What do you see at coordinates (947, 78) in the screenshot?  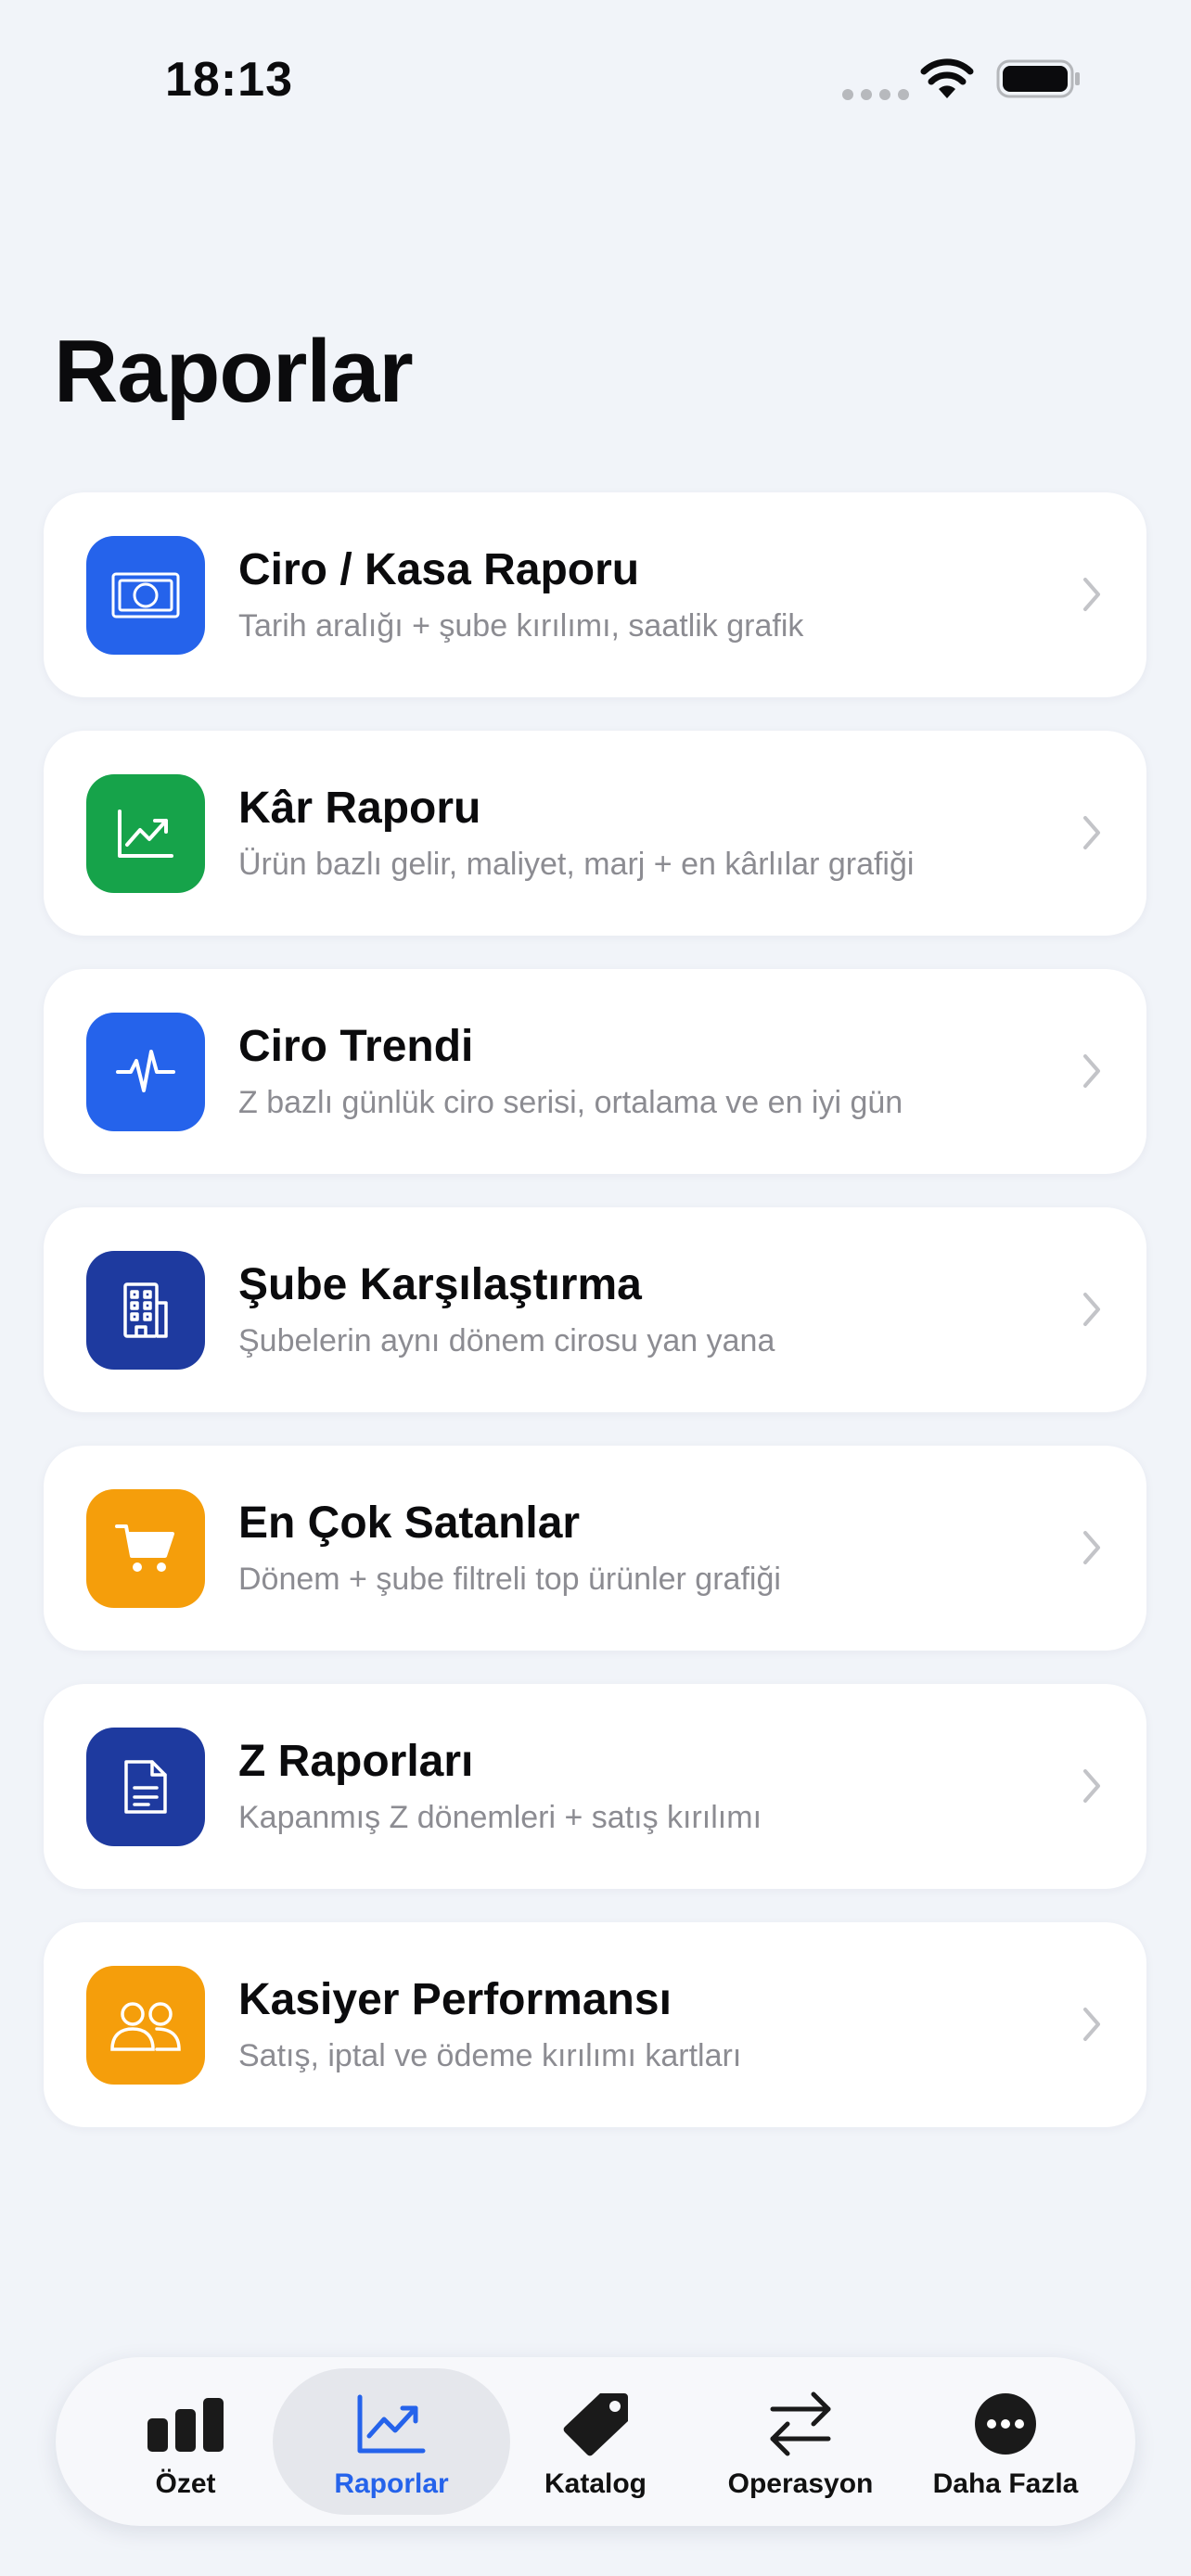 I see `wifi-icon` at bounding box center [947, 78].